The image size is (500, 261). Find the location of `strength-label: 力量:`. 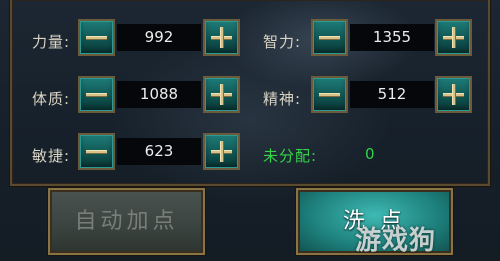

strength-label: 力量: is located at coordinates (51, 42).